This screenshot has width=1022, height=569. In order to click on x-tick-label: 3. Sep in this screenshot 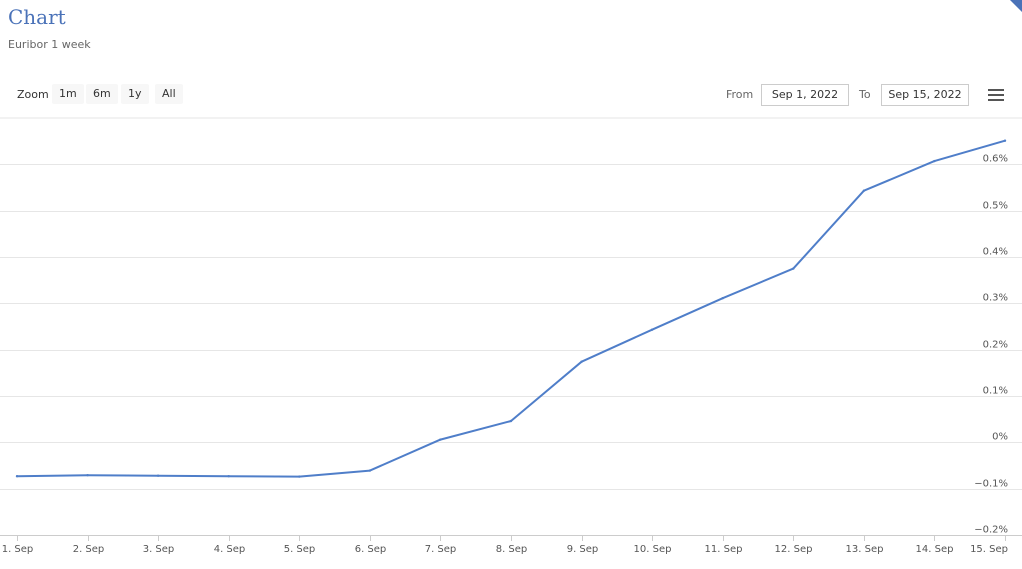, I will do `click(159, 549)`.